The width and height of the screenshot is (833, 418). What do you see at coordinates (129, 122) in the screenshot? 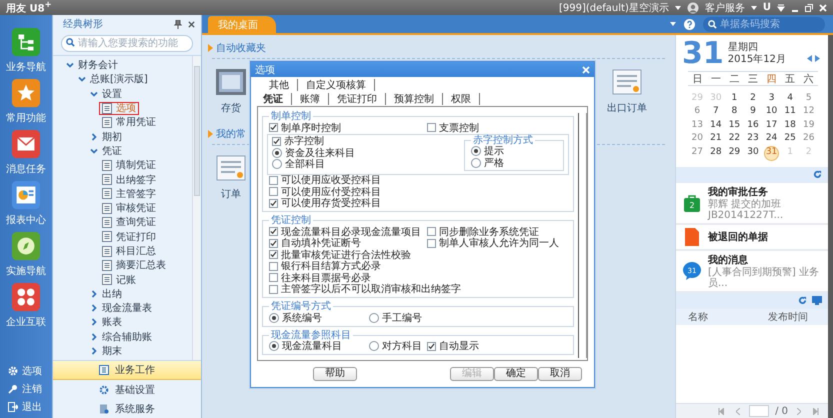
I see `tree-item: 常用凭证` at bounding box center [129, 122].